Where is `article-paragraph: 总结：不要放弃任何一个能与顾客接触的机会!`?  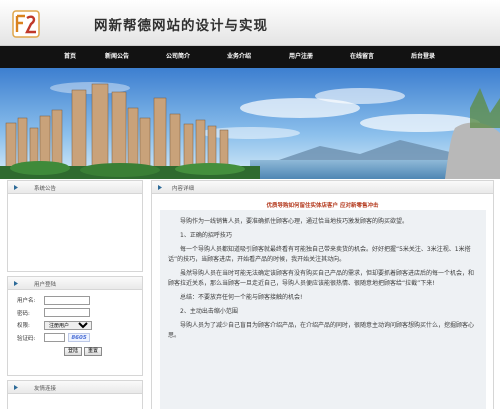
article-paragraph: 总结：不要放弃任何一个能与顾客接触的机会! is located at coordinates (241, 297).